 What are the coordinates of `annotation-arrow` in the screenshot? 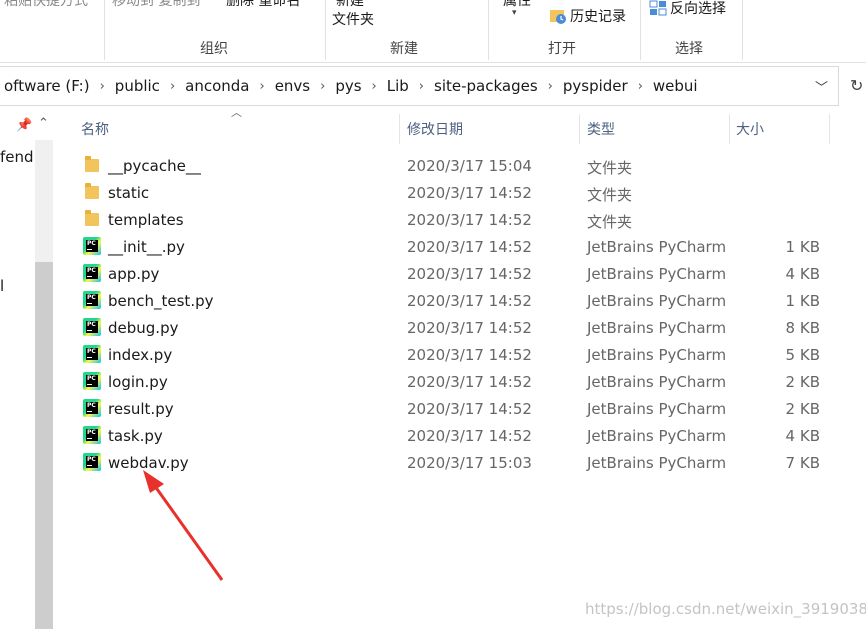 It's located at (183, 525).